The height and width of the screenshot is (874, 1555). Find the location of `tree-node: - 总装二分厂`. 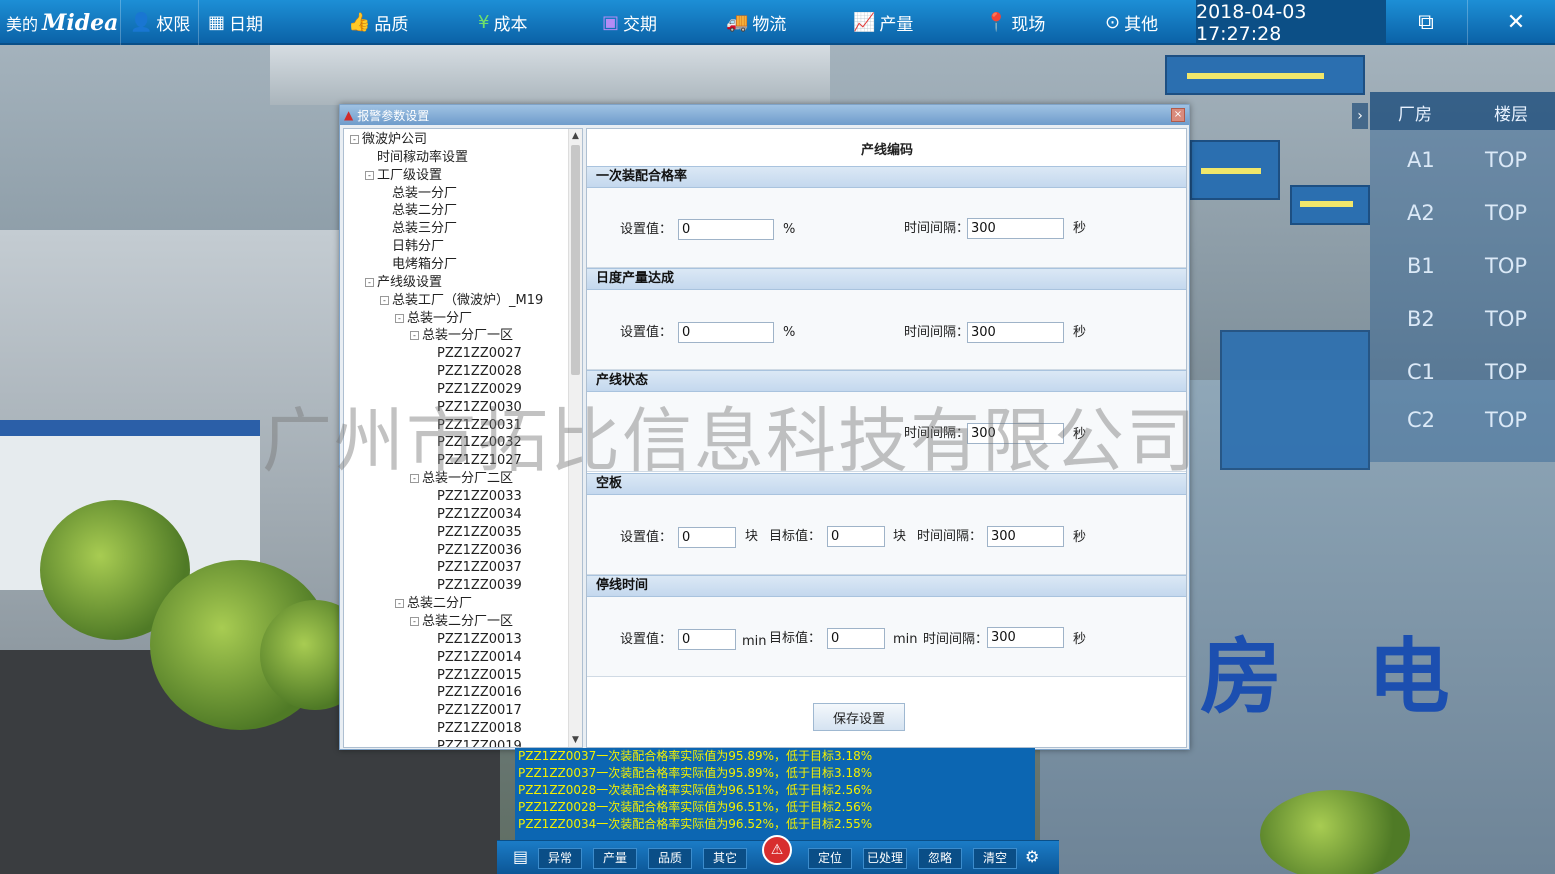

tree-node: - 总装二分厂 is located at coordinates (433, 604).